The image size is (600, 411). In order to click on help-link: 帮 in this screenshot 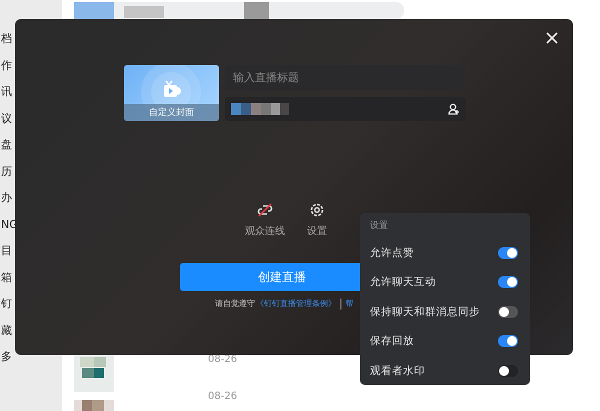, I will do `click(350, 303)`.